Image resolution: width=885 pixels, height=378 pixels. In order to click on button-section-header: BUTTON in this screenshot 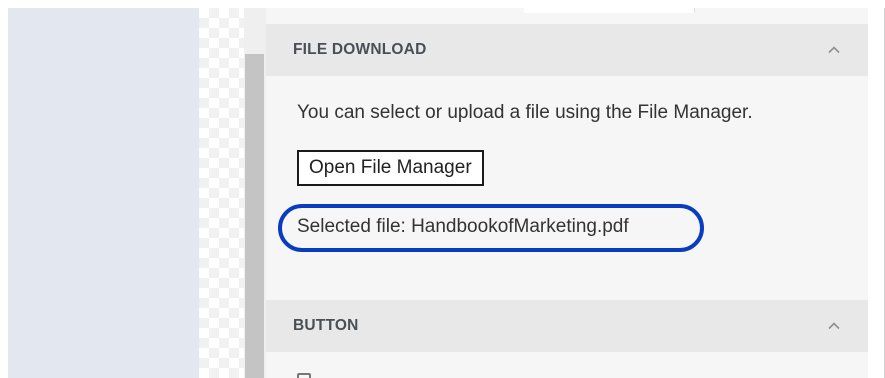, I will do `click(567, 326)`.